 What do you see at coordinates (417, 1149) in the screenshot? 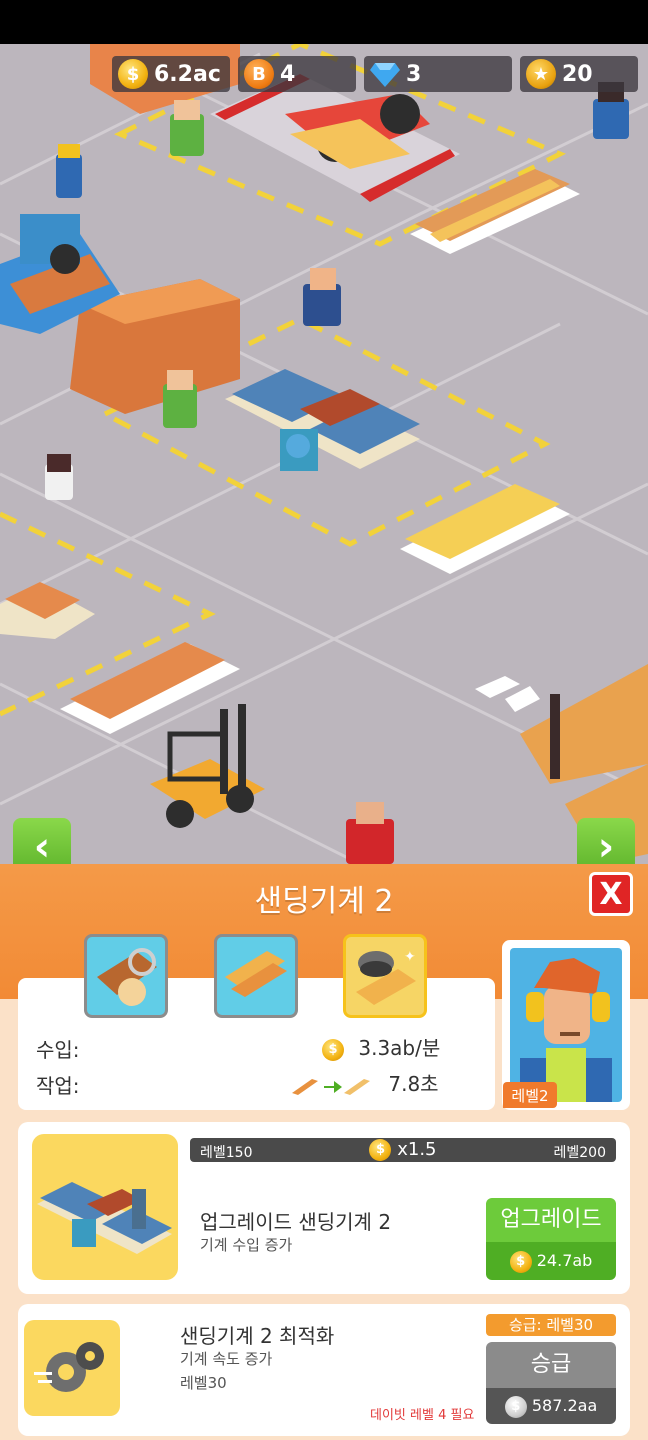
I see `multiplier-value: x1.5` at bounding box center [417, 1149].